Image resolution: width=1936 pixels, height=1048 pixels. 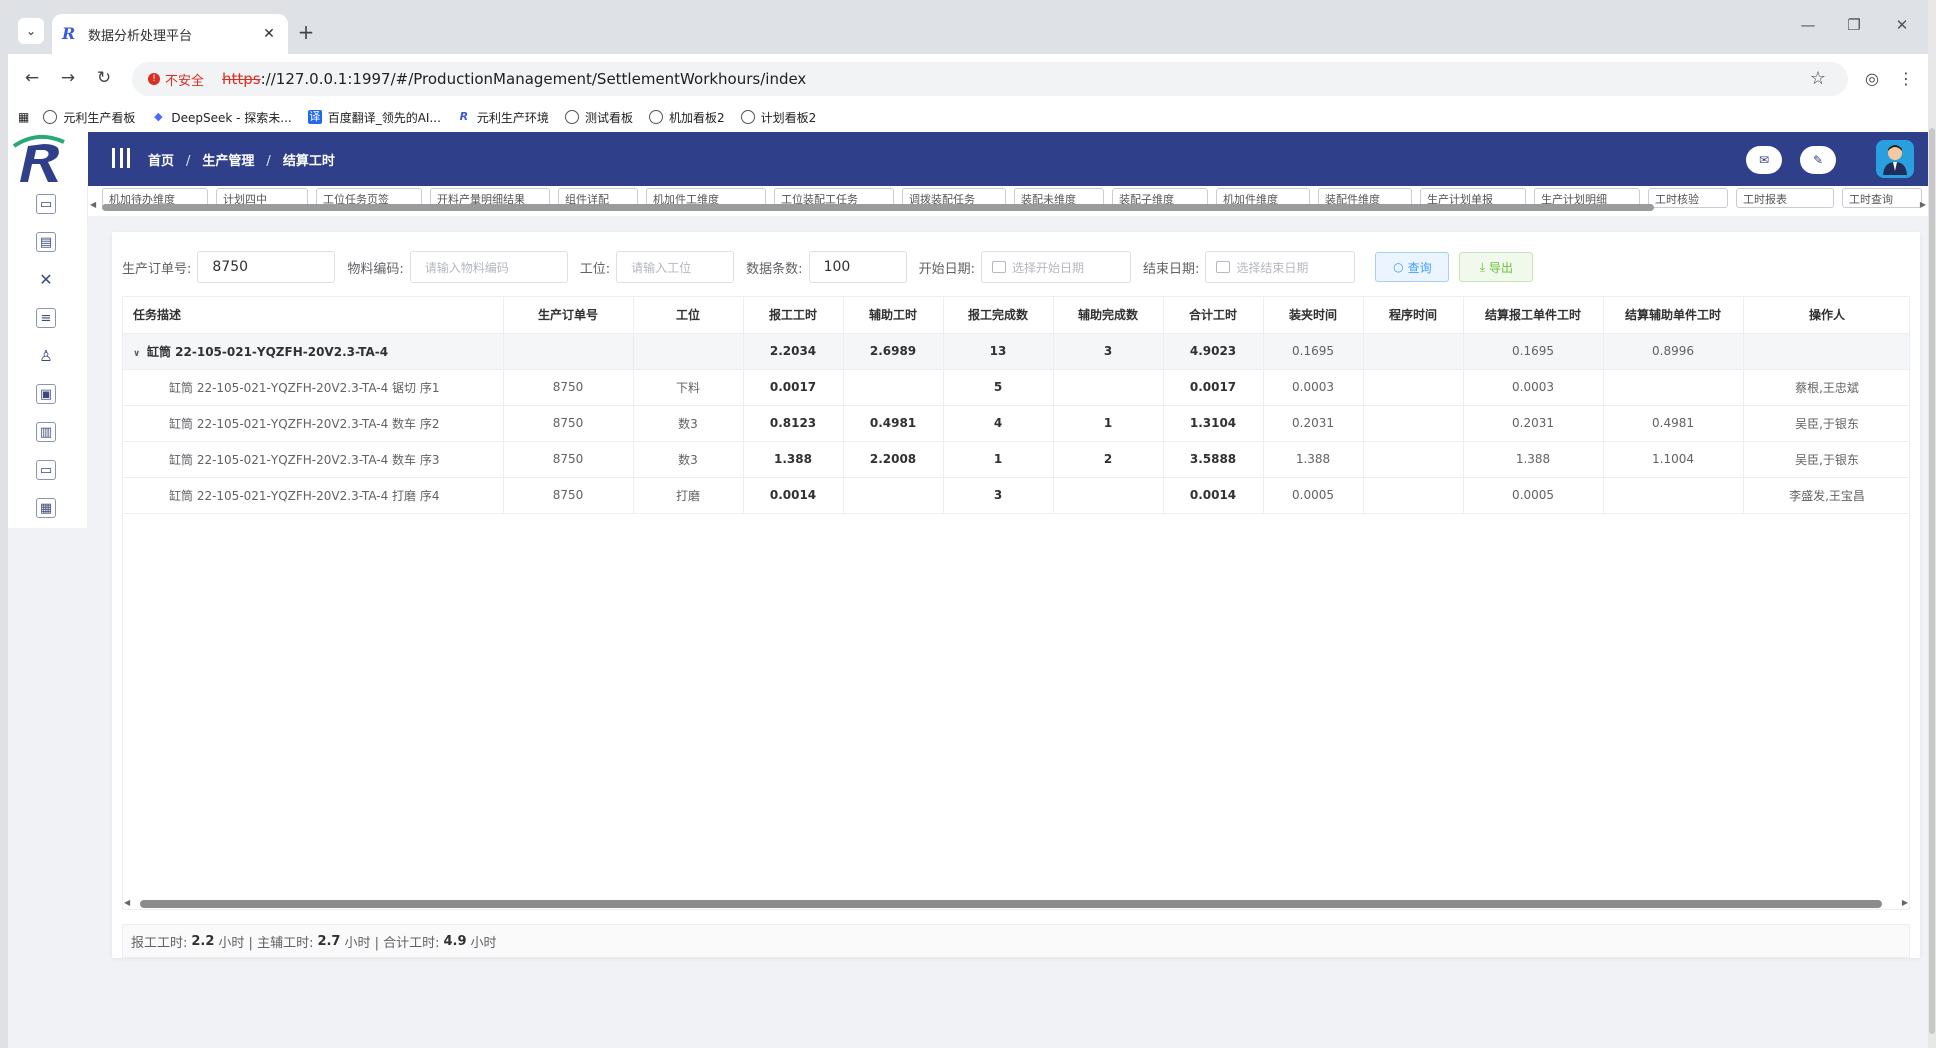 I want to click on screen-icon: ▭, so click(x=46, y=470).